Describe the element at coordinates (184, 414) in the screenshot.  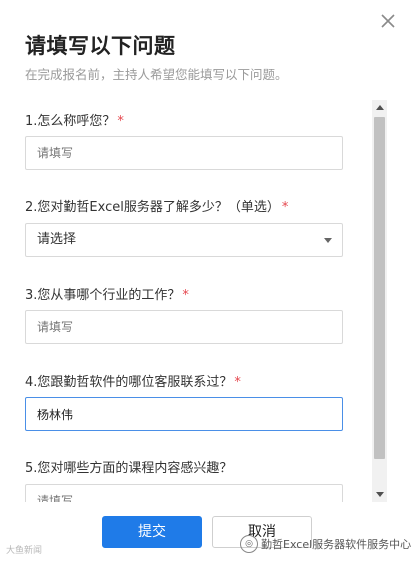
I see `question-4-input` at that location.